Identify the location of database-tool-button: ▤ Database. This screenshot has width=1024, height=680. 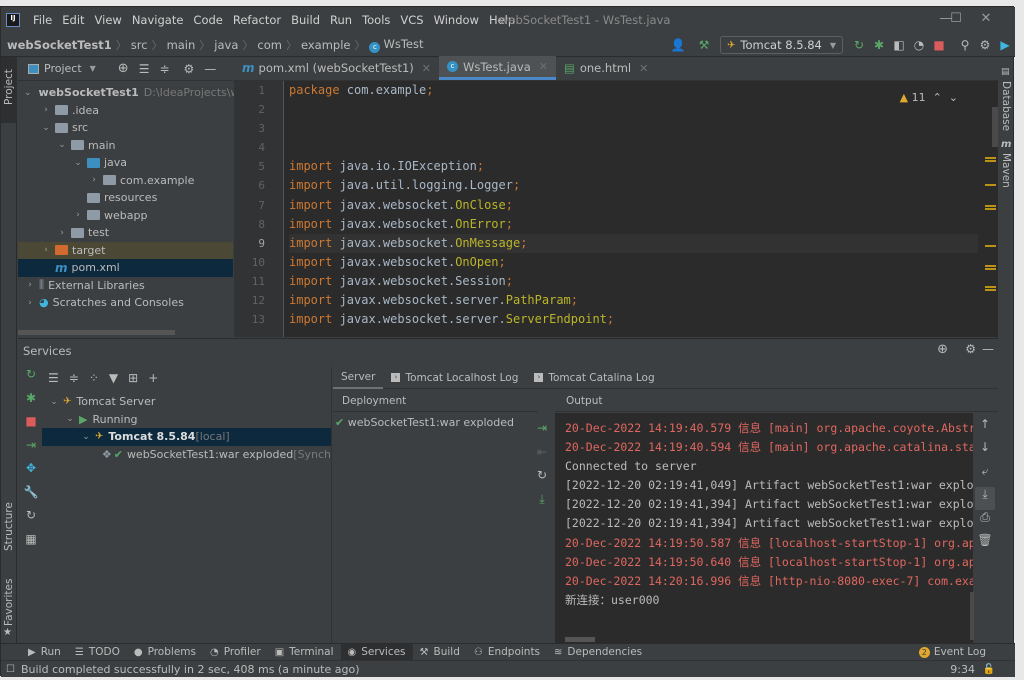
(1006, 98).